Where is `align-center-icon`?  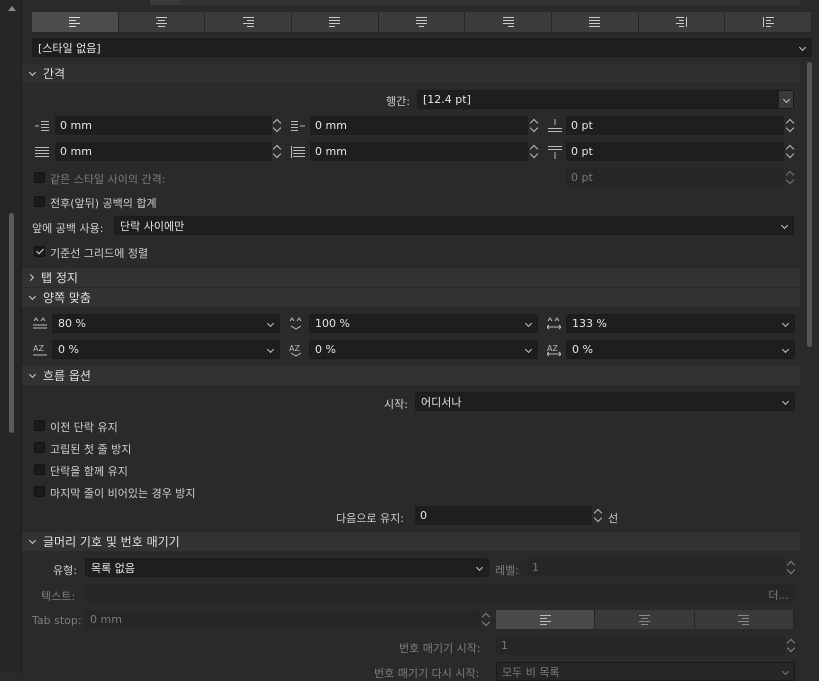 align-center-icon is located at coordinates (161, 22).